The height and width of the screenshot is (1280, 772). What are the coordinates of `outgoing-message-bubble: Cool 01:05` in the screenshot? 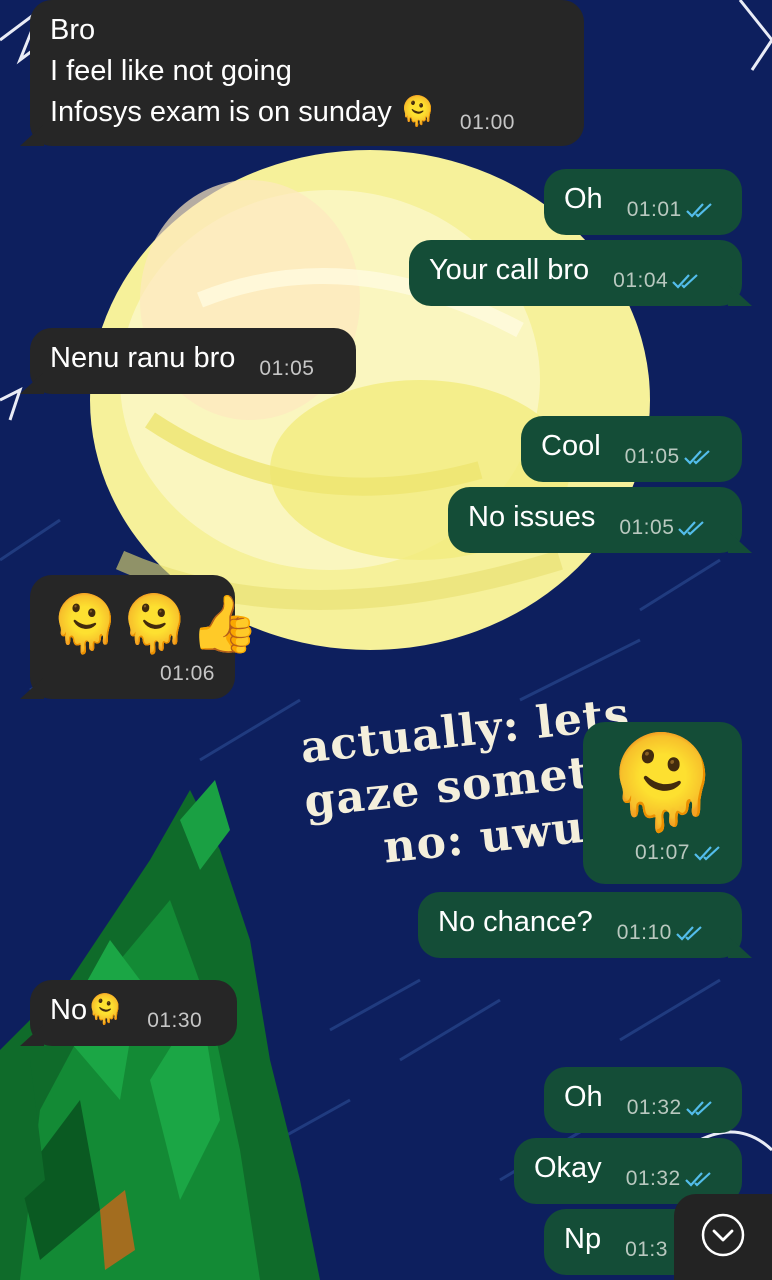 It's located at (631, 449).